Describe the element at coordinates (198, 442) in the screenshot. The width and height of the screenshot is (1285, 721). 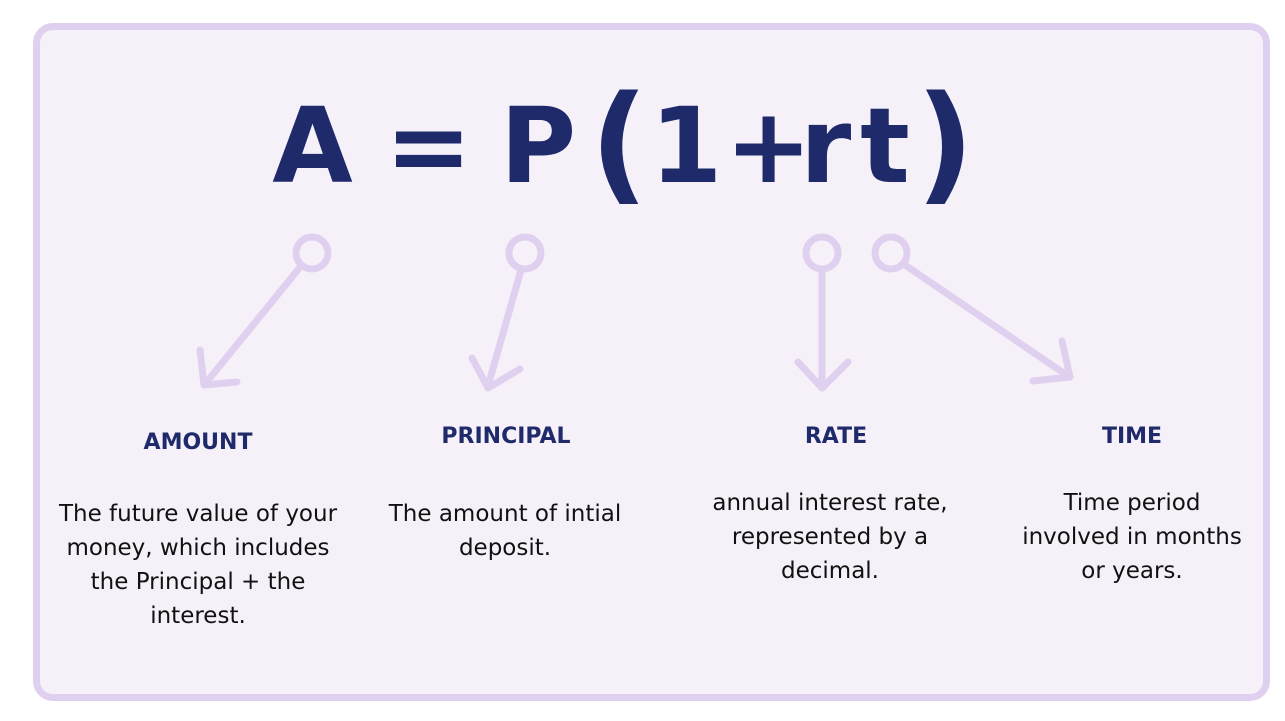
I see `amount-label: AMOUNT` at that location.